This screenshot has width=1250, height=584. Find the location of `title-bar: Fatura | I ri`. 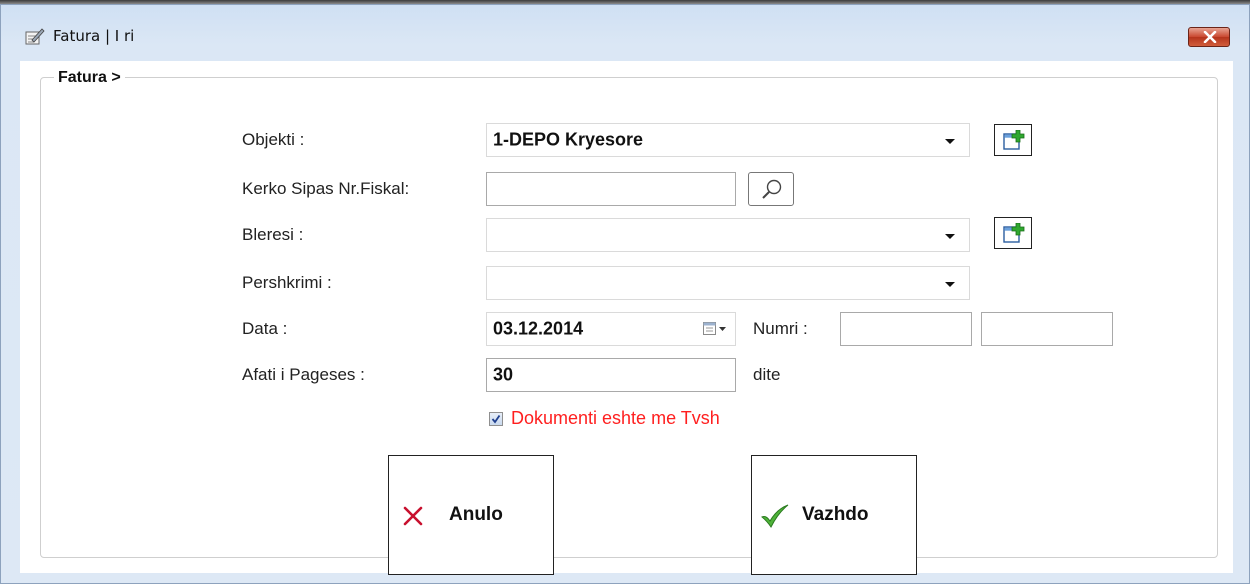

title-bar: Fatura | I ri is located at coordinates (625, 34).